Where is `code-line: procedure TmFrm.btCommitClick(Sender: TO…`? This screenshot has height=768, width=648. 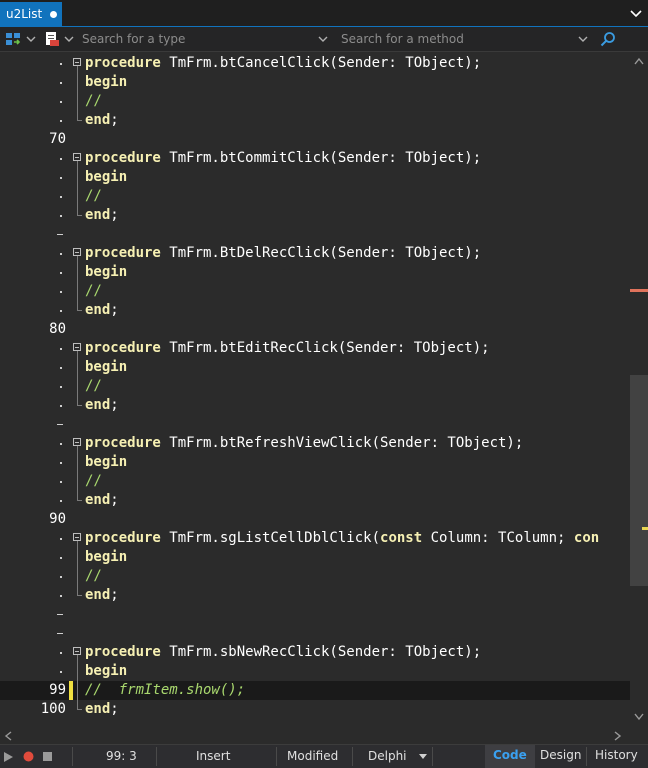 code-line: procedure TmFrm.btCommitClick(Sender: TO… is located at coordinates (315, 158).